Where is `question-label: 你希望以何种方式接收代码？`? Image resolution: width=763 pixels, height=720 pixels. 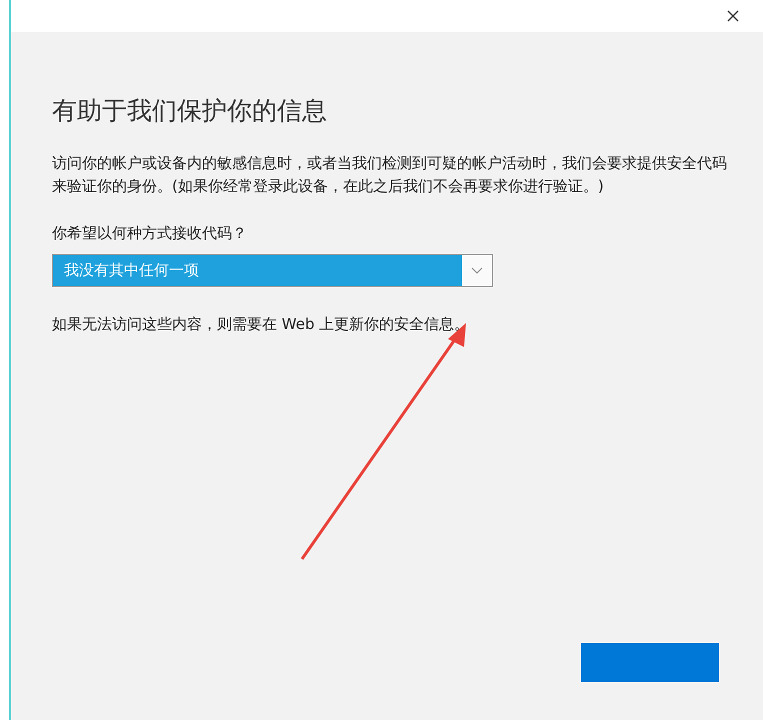 question-label: 你希望以何种方式接收代码？ is located at coordinates (150, 233).